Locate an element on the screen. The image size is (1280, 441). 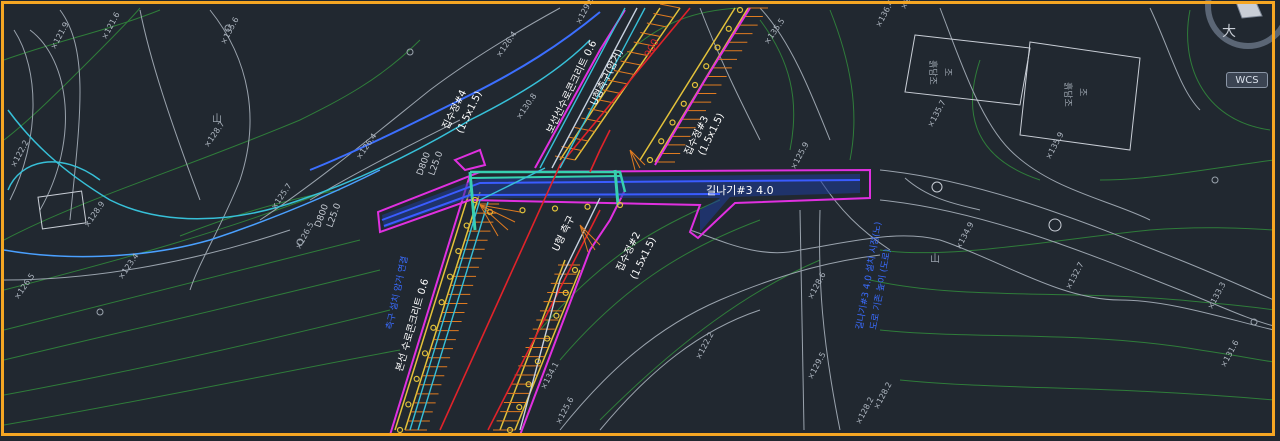
svg-text: 900 is located at coordinates (652, 48).